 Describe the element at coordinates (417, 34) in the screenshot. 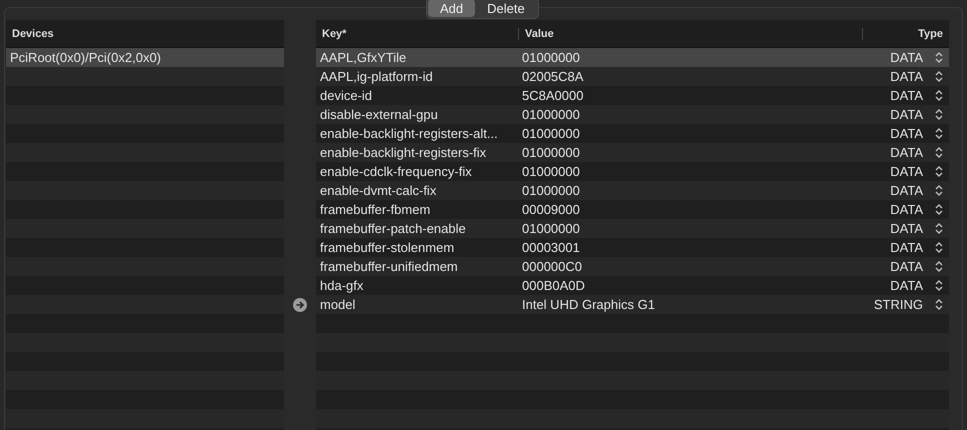

I see `column-header: Key*` at that location.